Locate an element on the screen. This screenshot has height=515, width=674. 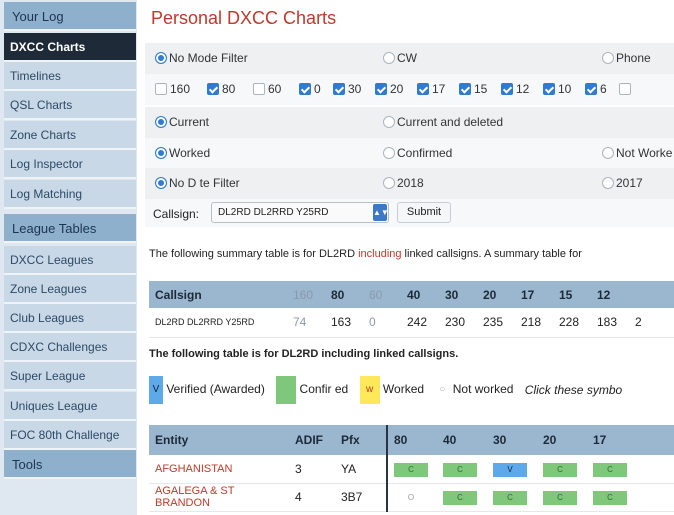
summary-header-60: 60 is located at coordinates (382, 294).